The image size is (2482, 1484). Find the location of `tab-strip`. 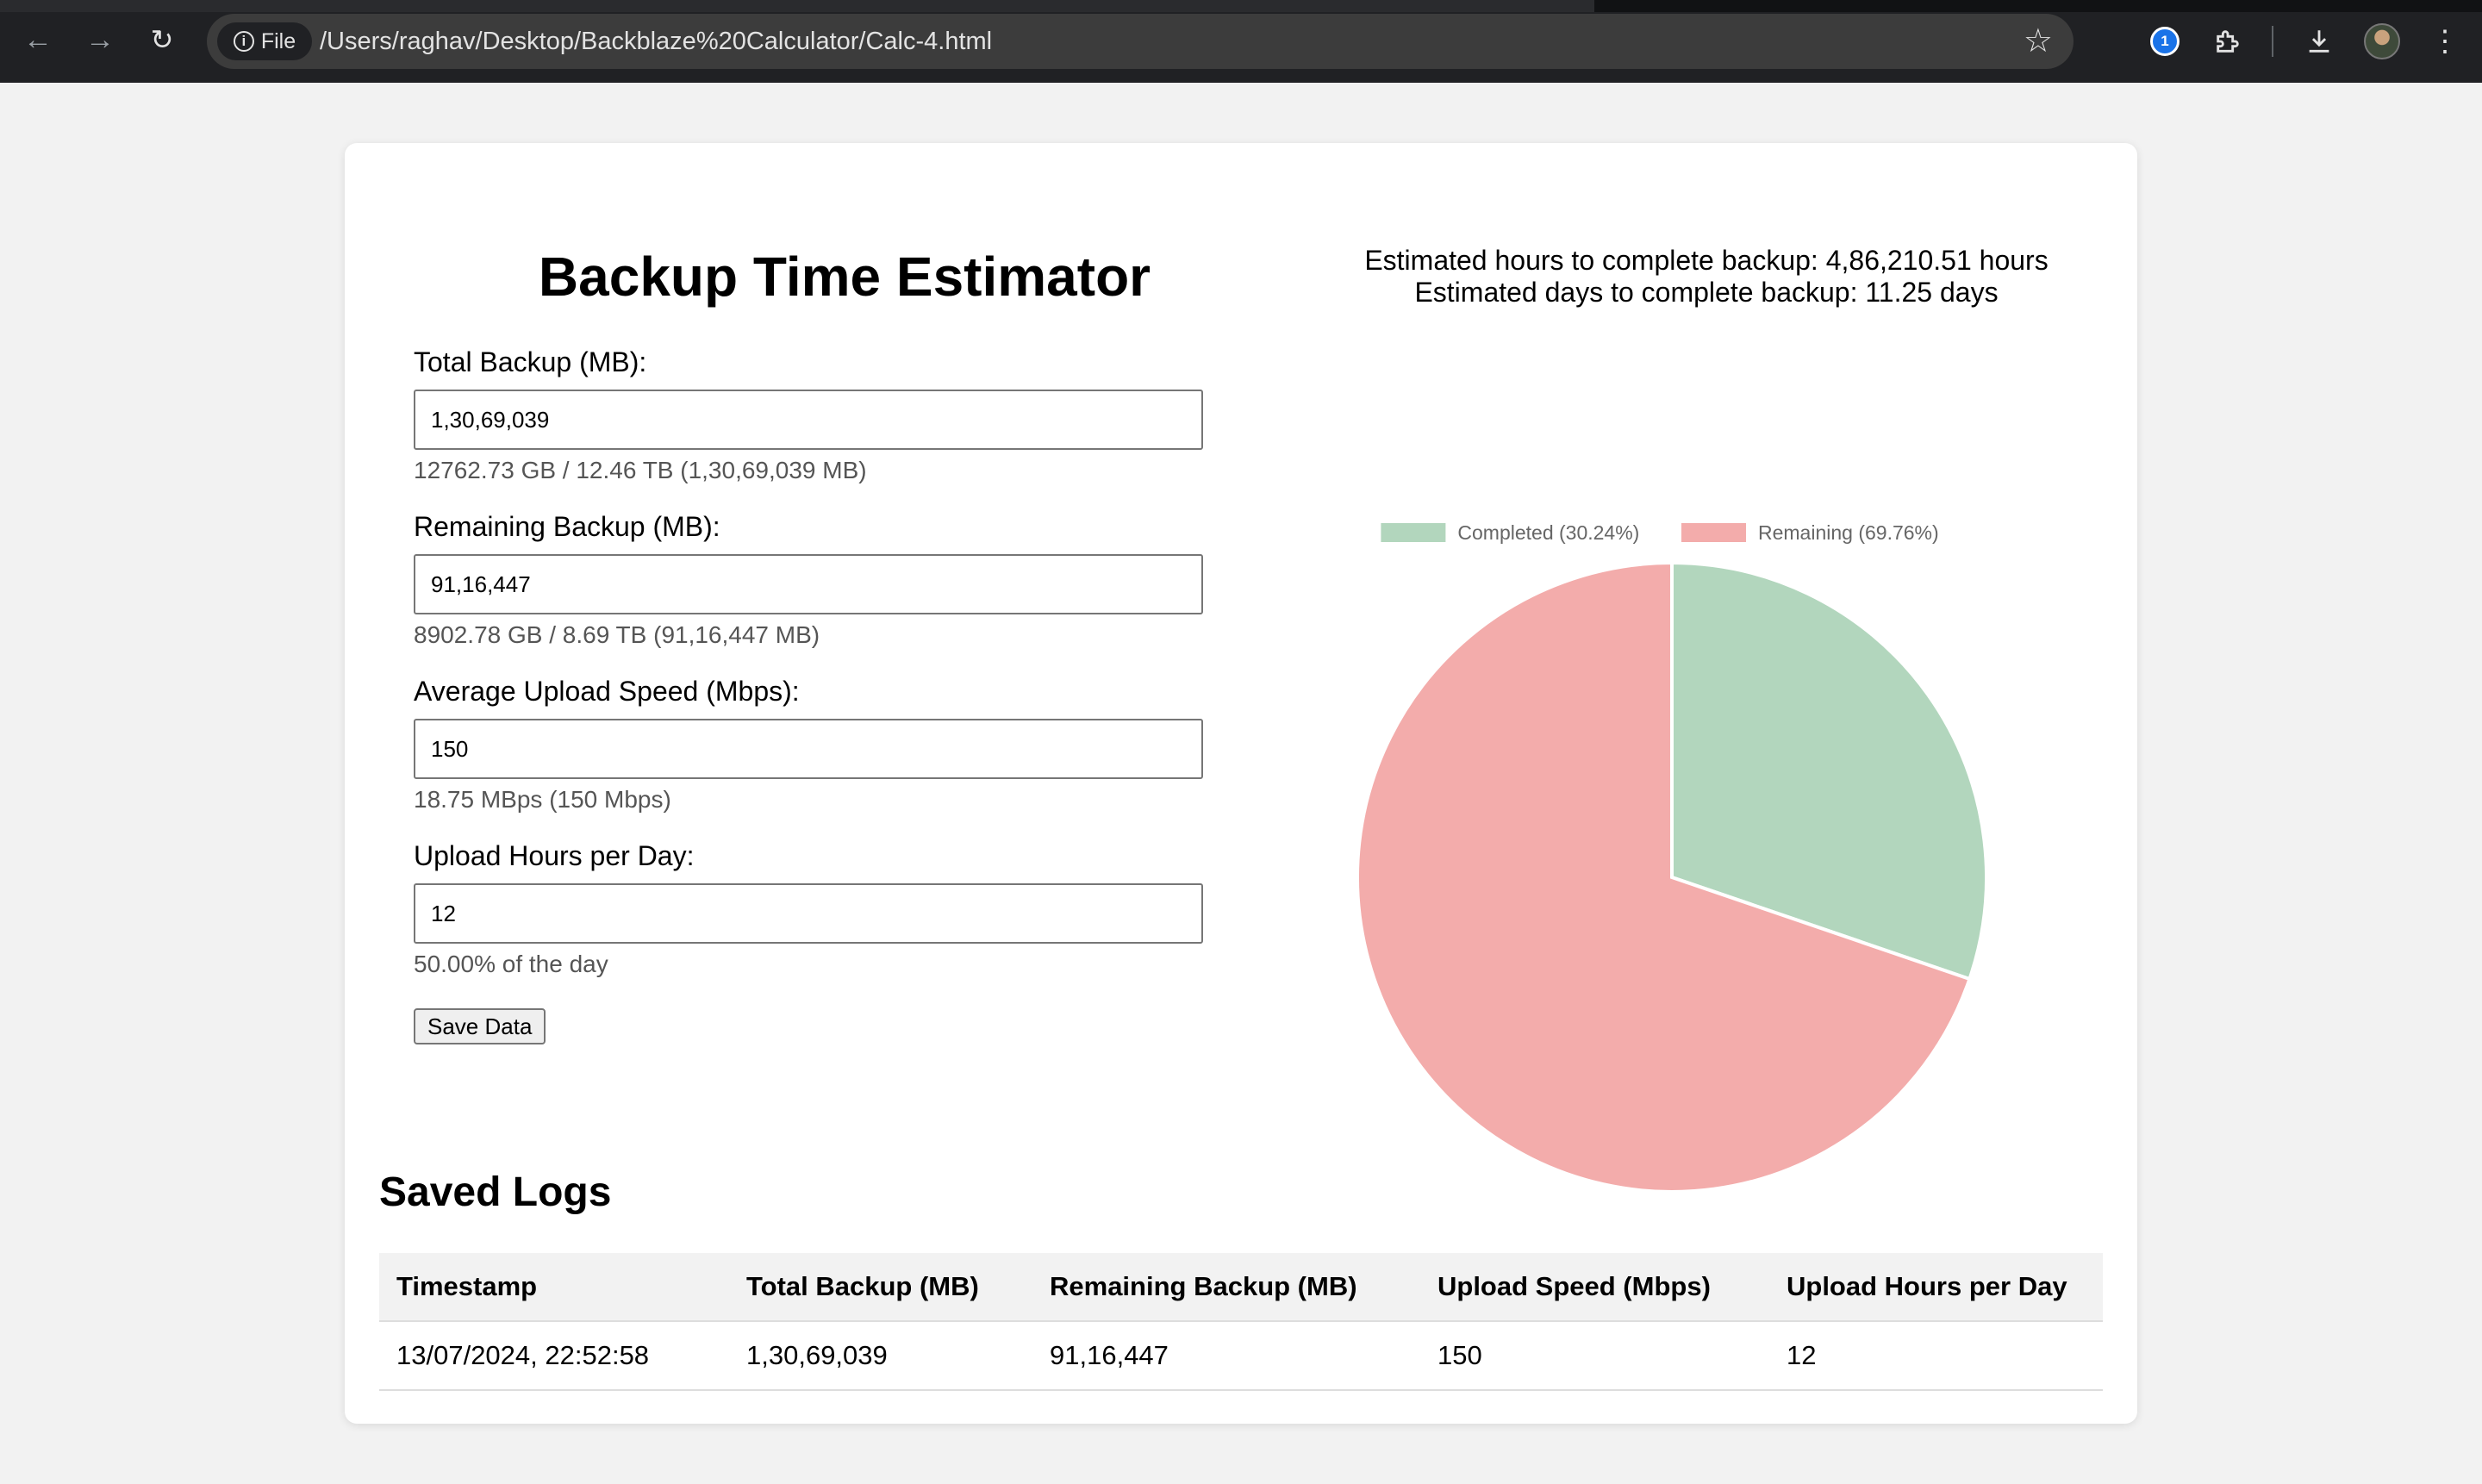

tab-strip is located at coordinates (1241, 6).